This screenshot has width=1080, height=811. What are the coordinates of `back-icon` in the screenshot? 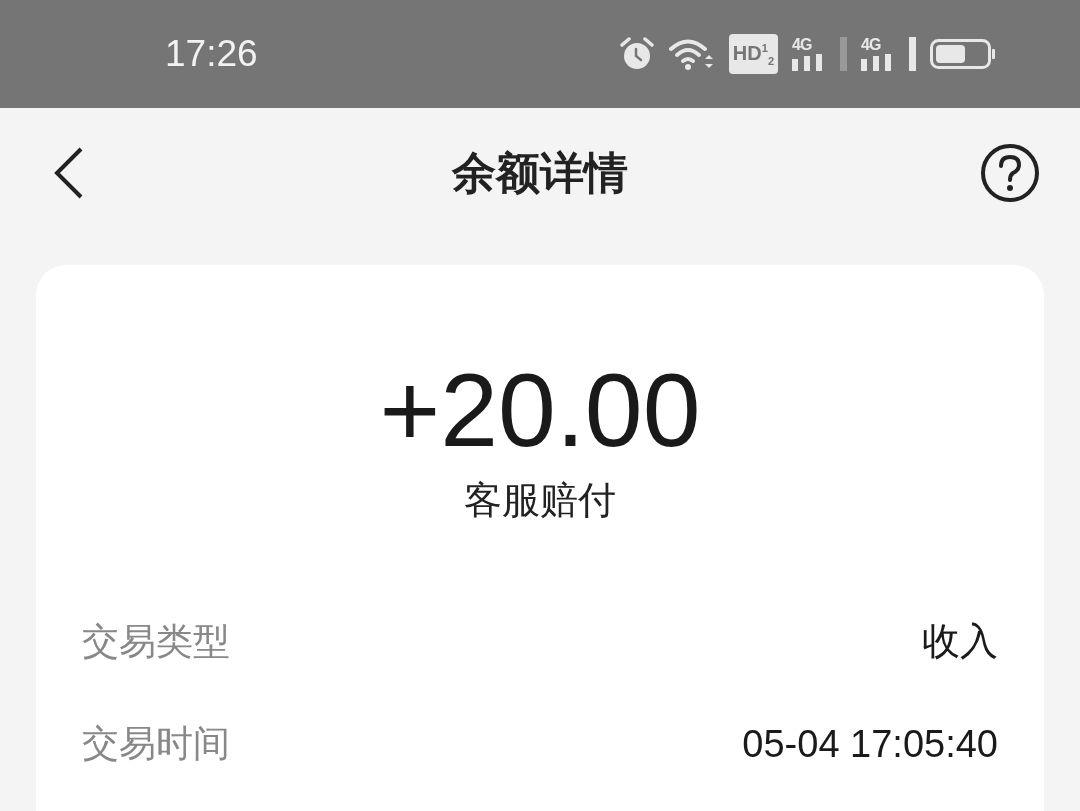 It's located at (69, 173).